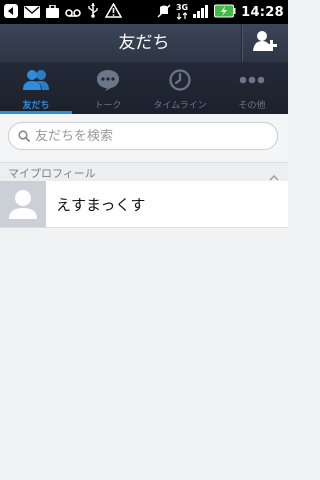  I want to click on clock-time: 14:28, so click(262, 12).